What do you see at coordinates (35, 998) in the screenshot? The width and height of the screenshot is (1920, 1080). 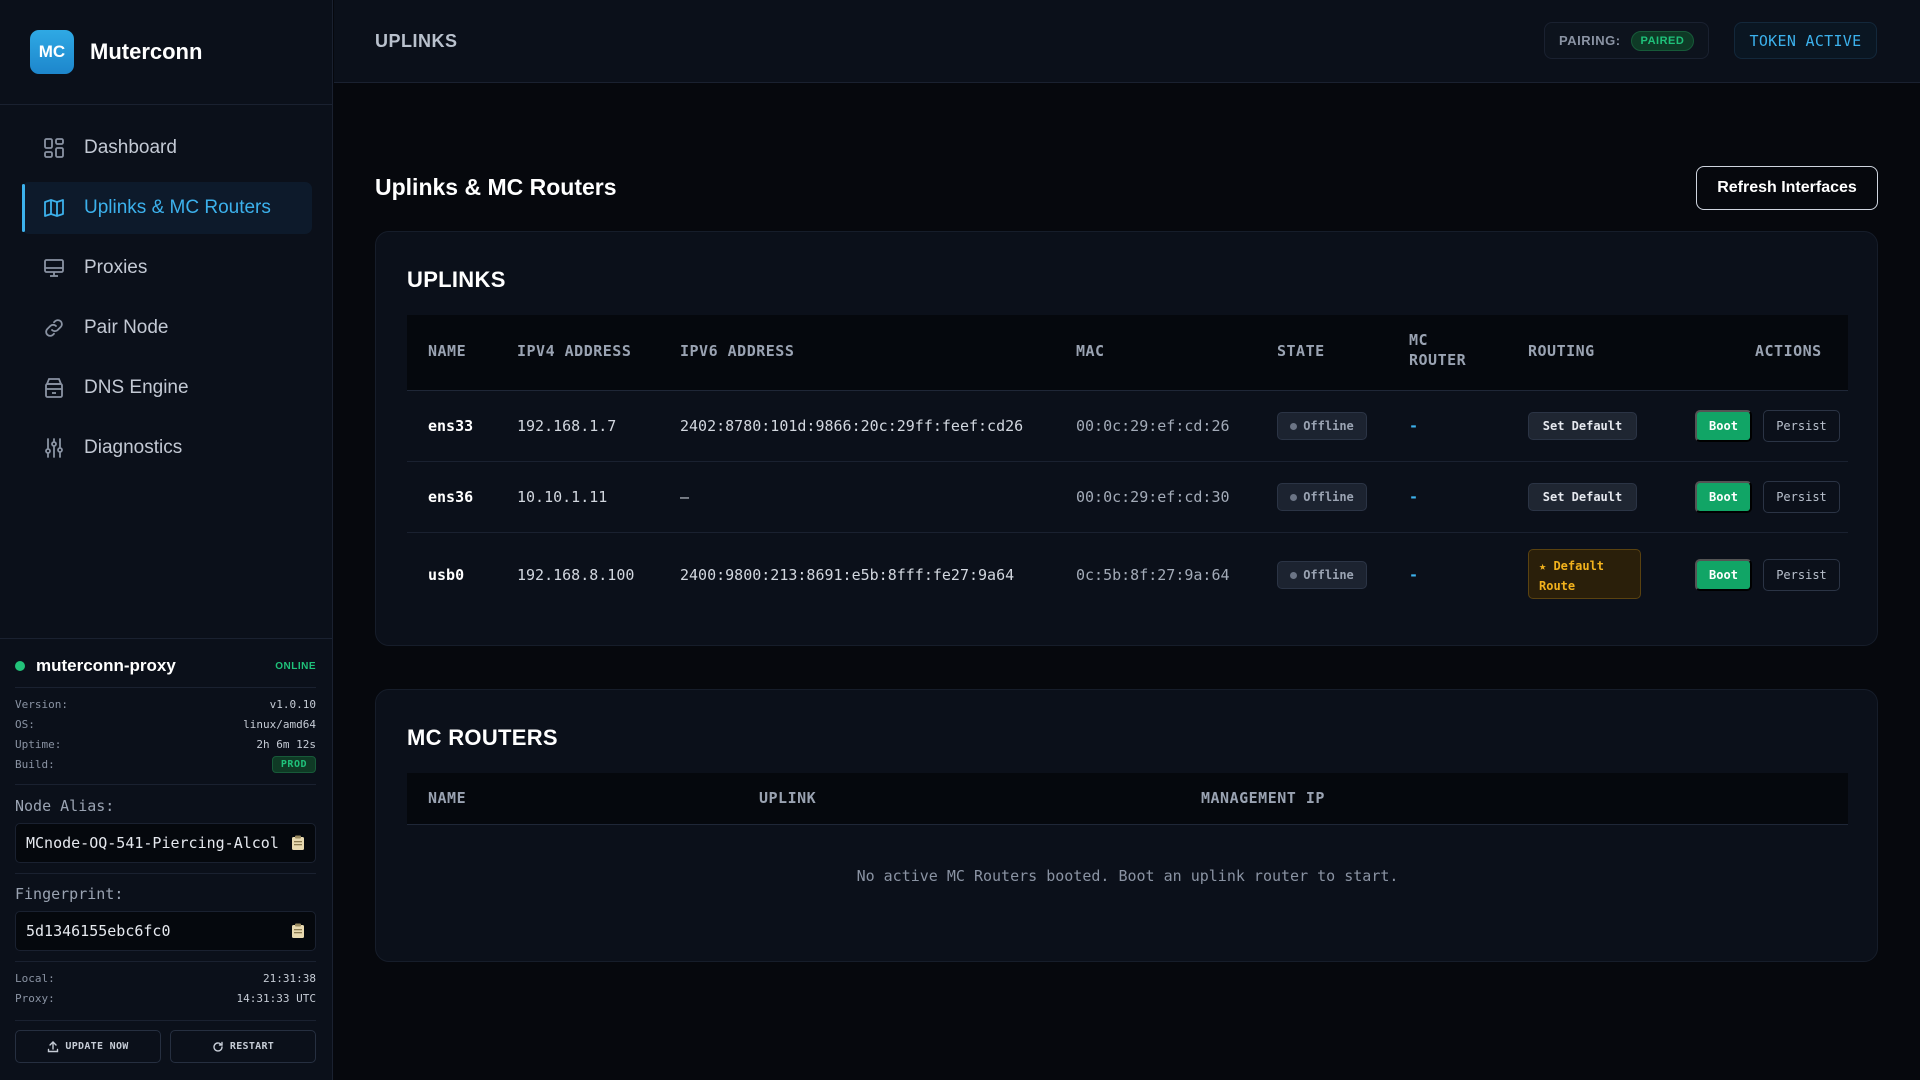 I see `label: Proxy:` at bounding box center [35, 998].